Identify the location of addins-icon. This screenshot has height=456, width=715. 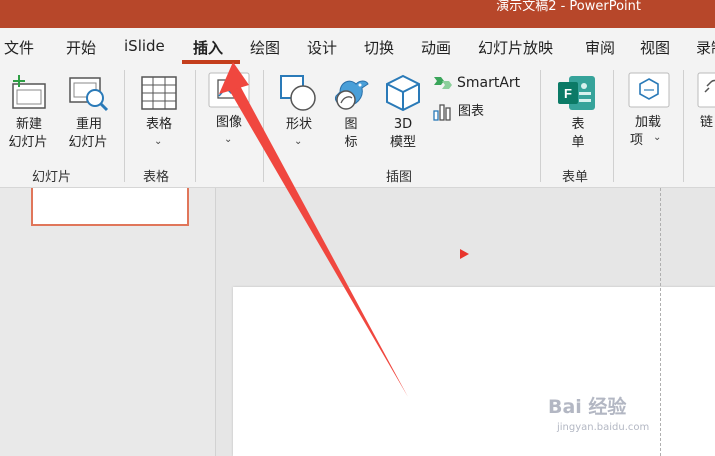
(649, 90).